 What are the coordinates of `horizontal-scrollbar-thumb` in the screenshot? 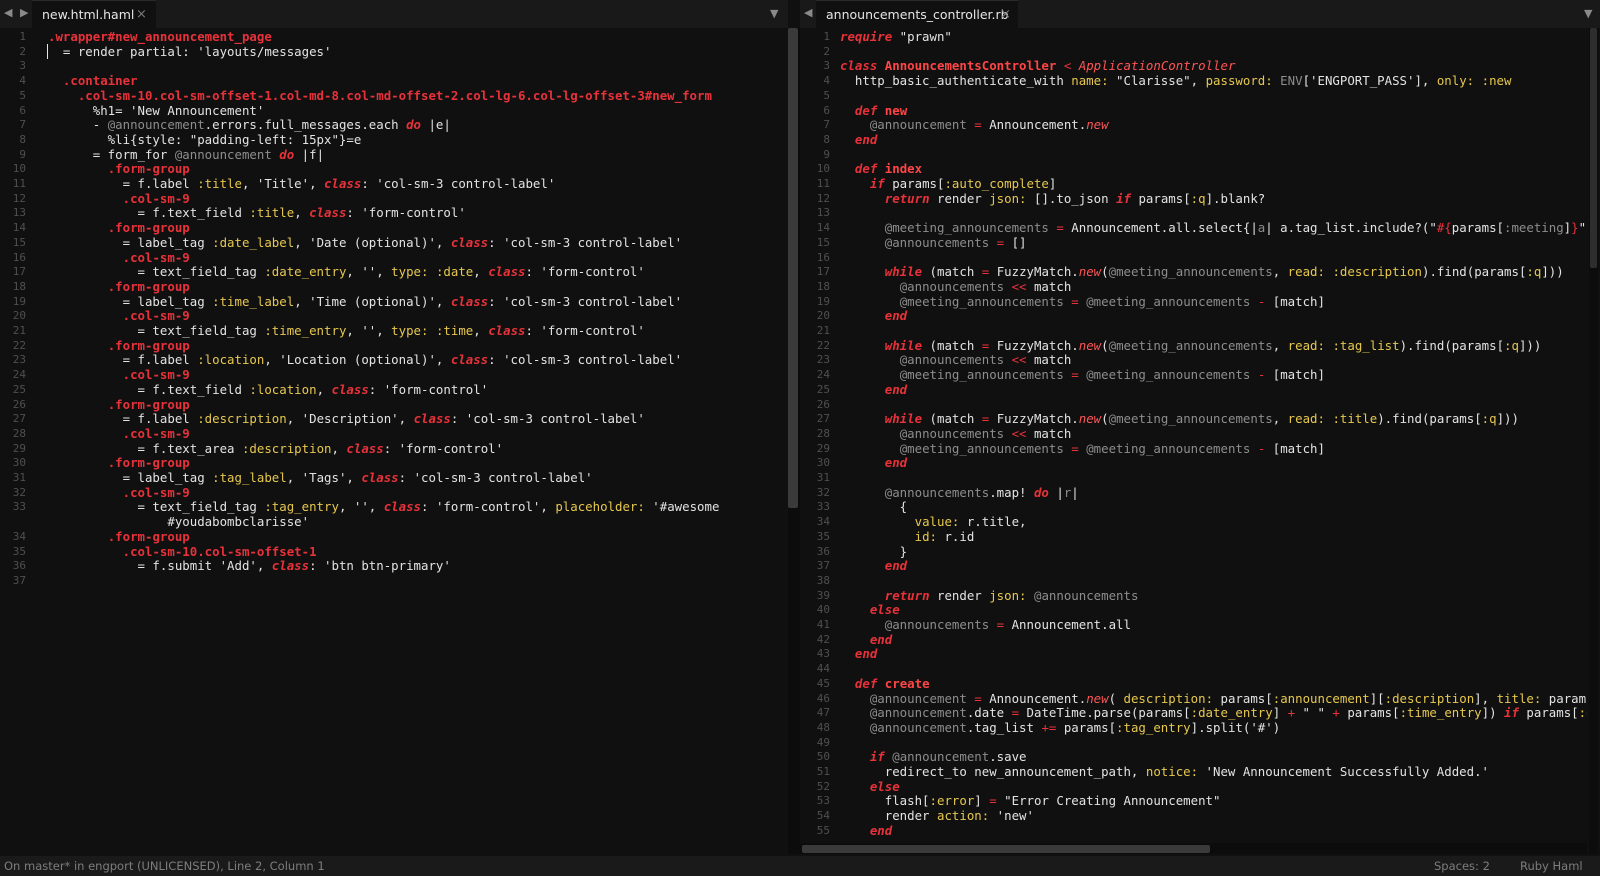 It's located at (1006, 849).